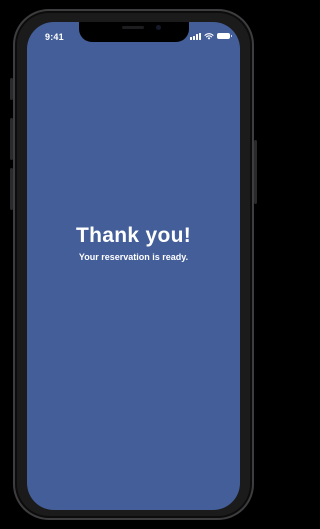  Describe the element at coordinates (133, 235) in the screenshot. I see `confirmation-title: Thank you!` at that location.